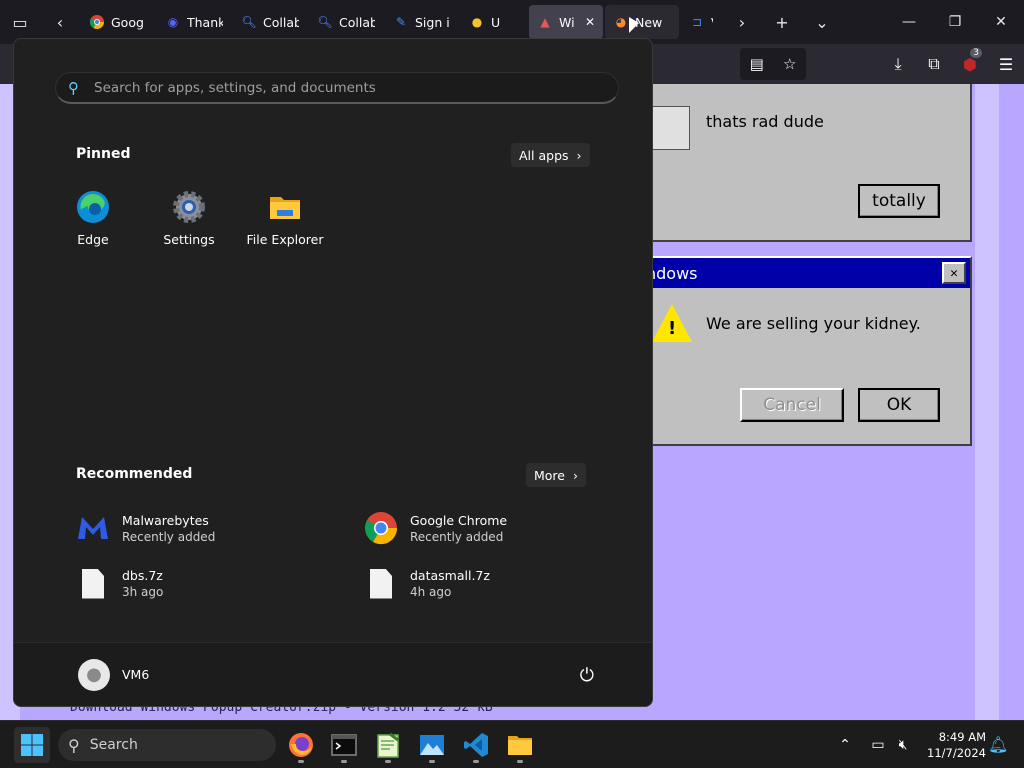  Describe the element at coordinates (782, 22) in the screenshot. I see `new-tab-button: +` at that location.